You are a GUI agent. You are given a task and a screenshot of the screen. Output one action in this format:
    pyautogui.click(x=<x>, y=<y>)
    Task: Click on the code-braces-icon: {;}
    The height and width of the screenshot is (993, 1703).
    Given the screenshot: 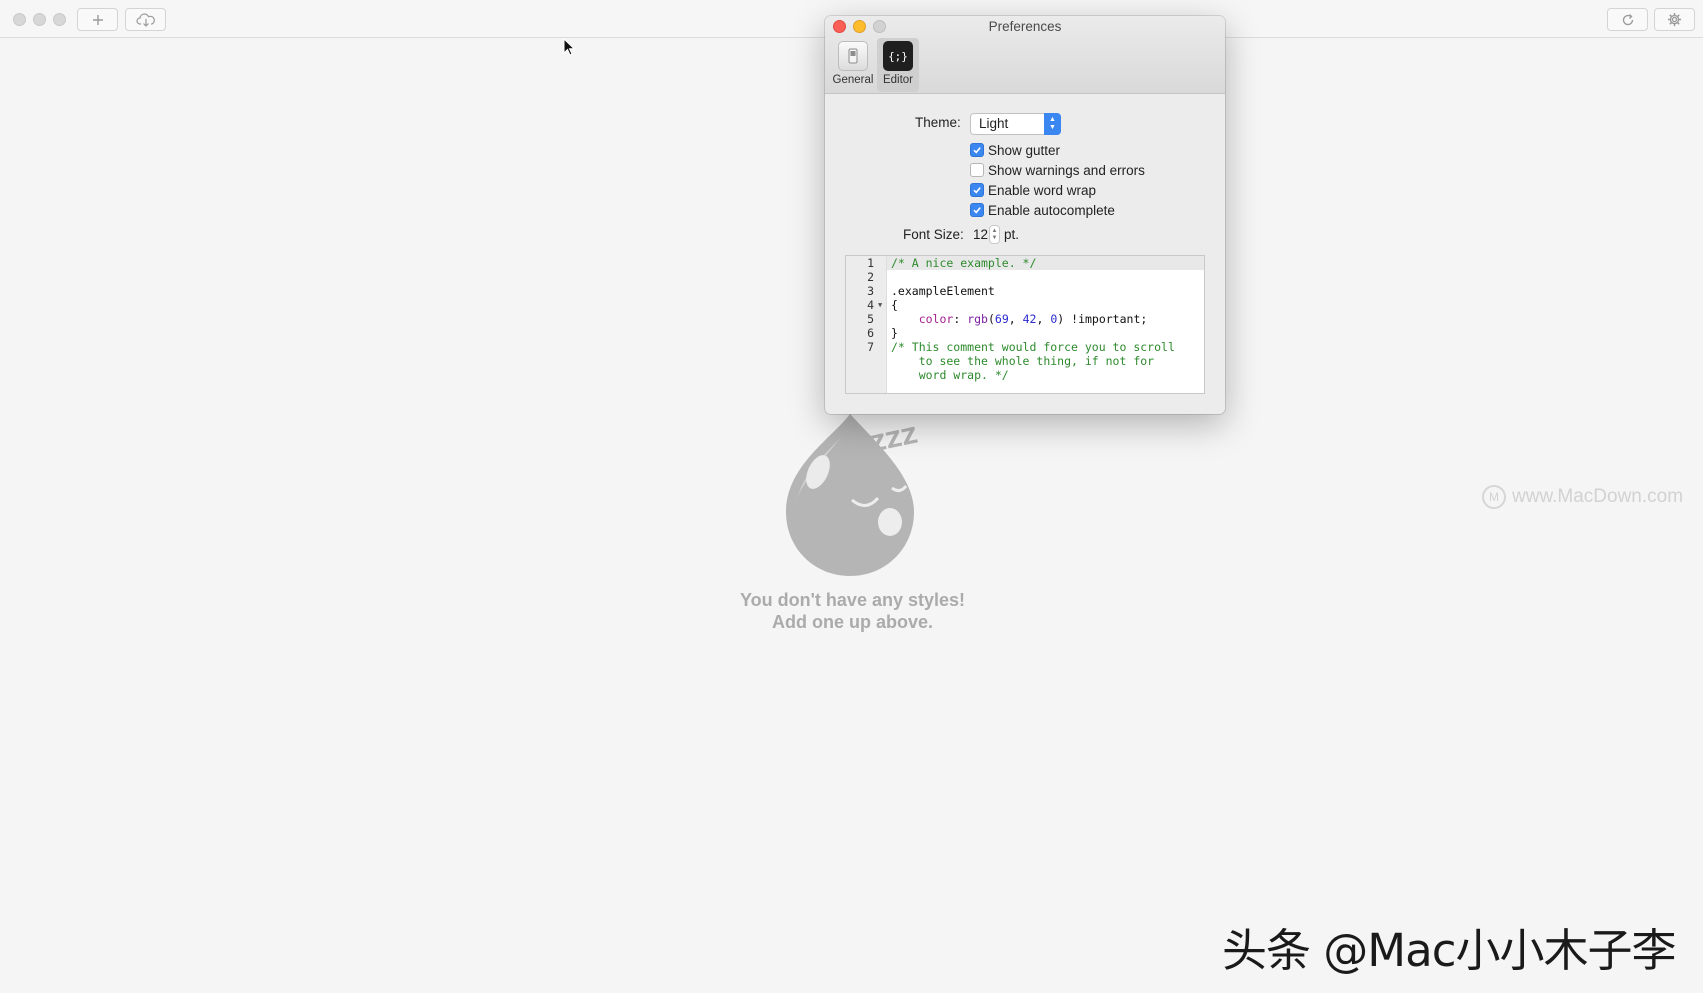 What is the action you would take?
    pyautogui.click(x=898, y=56)
    